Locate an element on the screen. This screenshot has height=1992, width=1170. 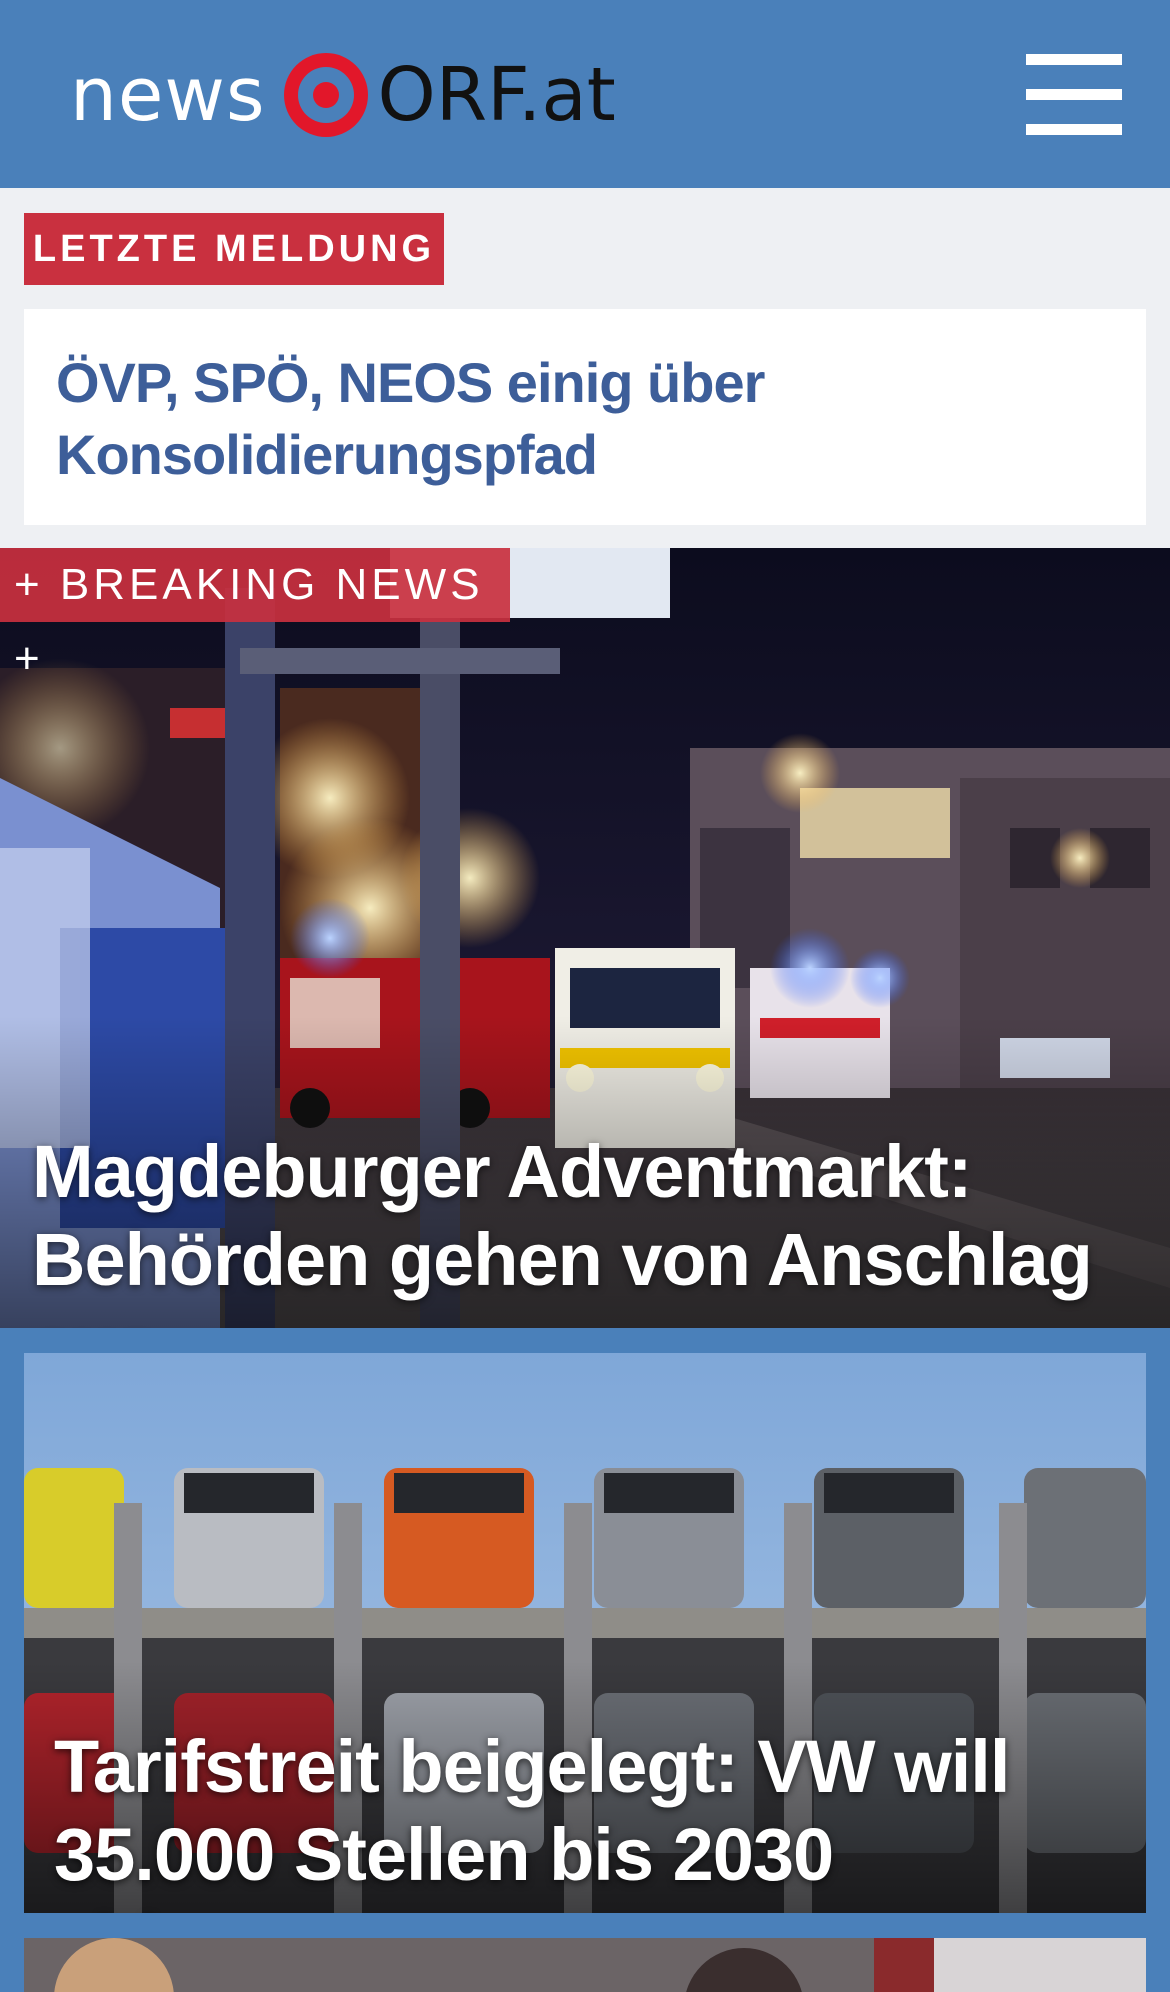
orf-eye-icon is located at coordinates (325, 95).